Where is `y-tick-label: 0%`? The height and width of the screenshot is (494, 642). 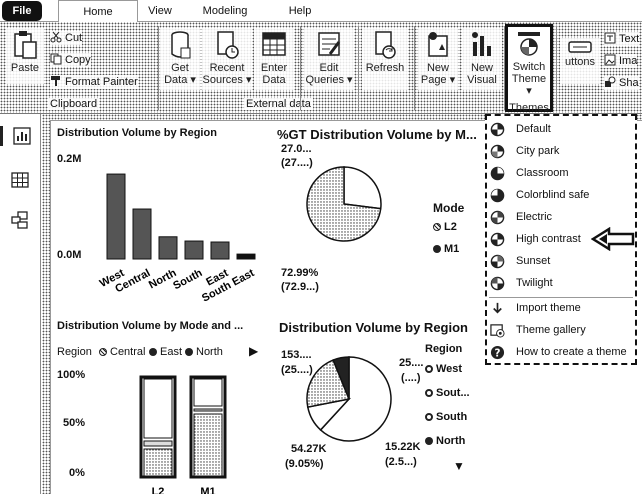 y-tick-label: 0% is located at coordinates (77, 473).